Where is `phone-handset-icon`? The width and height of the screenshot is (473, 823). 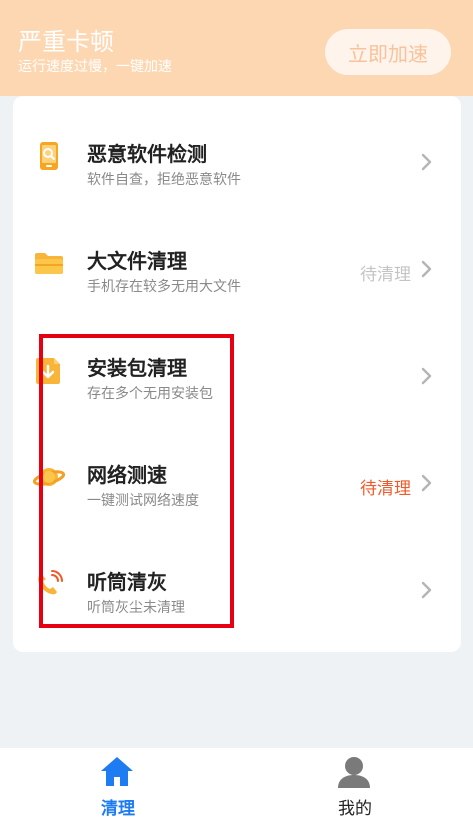
phone-handset-icon is located at coordinates (50, 582).